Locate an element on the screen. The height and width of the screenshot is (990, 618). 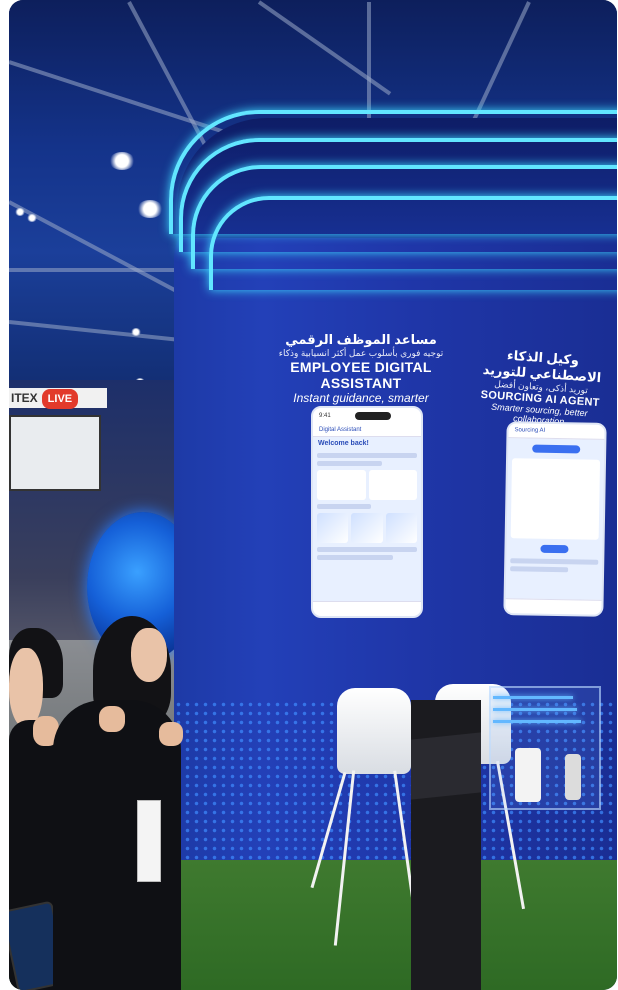
phone-notch is located at coordinates (372, 416).